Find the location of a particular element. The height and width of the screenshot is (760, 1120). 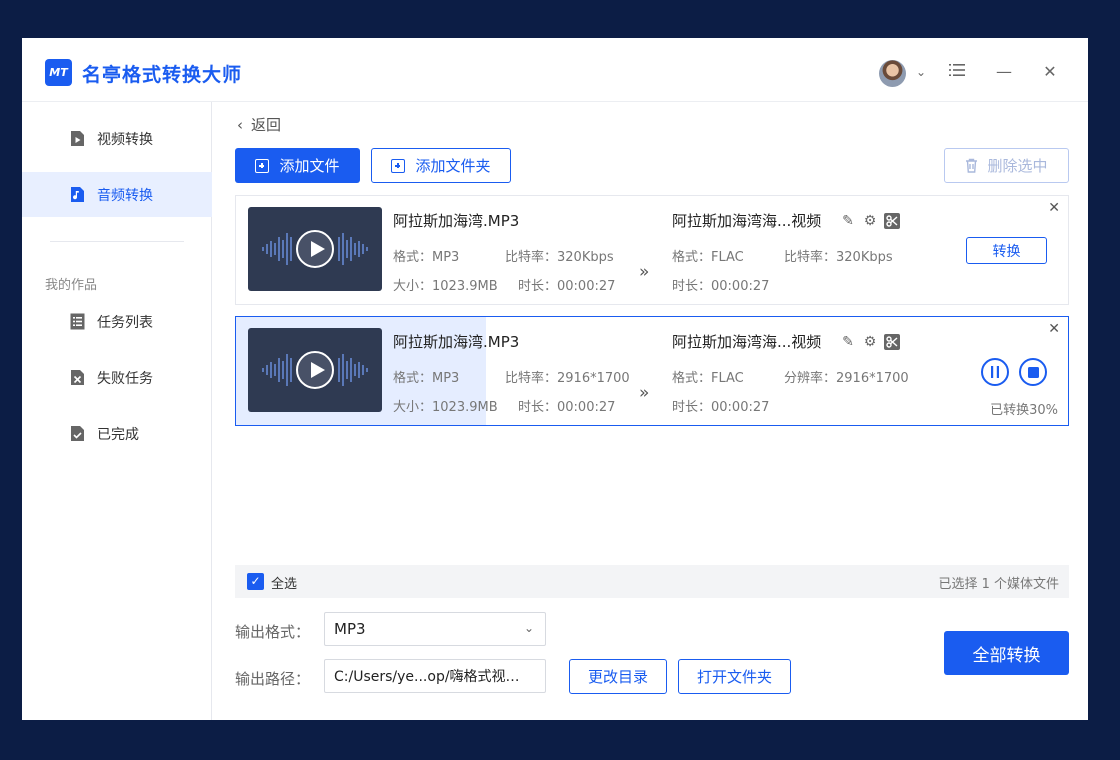

title-bar: MT 名亭格式转换大师 ⌄ — ✕ is located at coordinates (555, 70).